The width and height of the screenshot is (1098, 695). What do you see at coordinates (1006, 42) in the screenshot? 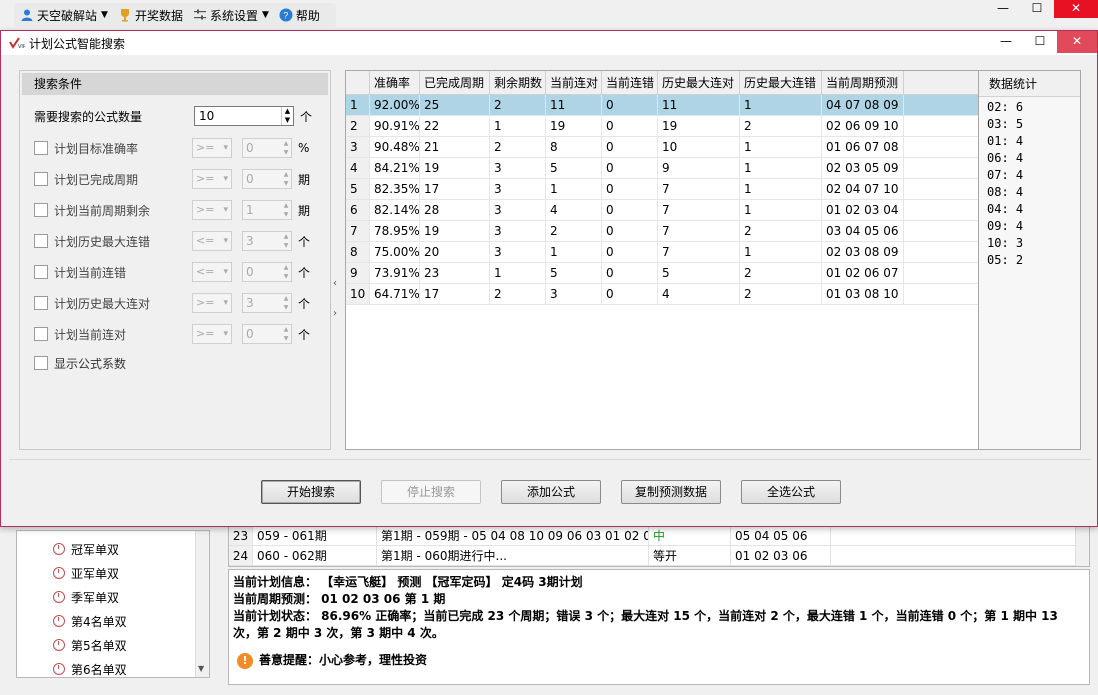
I see `dialog-minimize-button: —` at bounding box center [1006, 42].